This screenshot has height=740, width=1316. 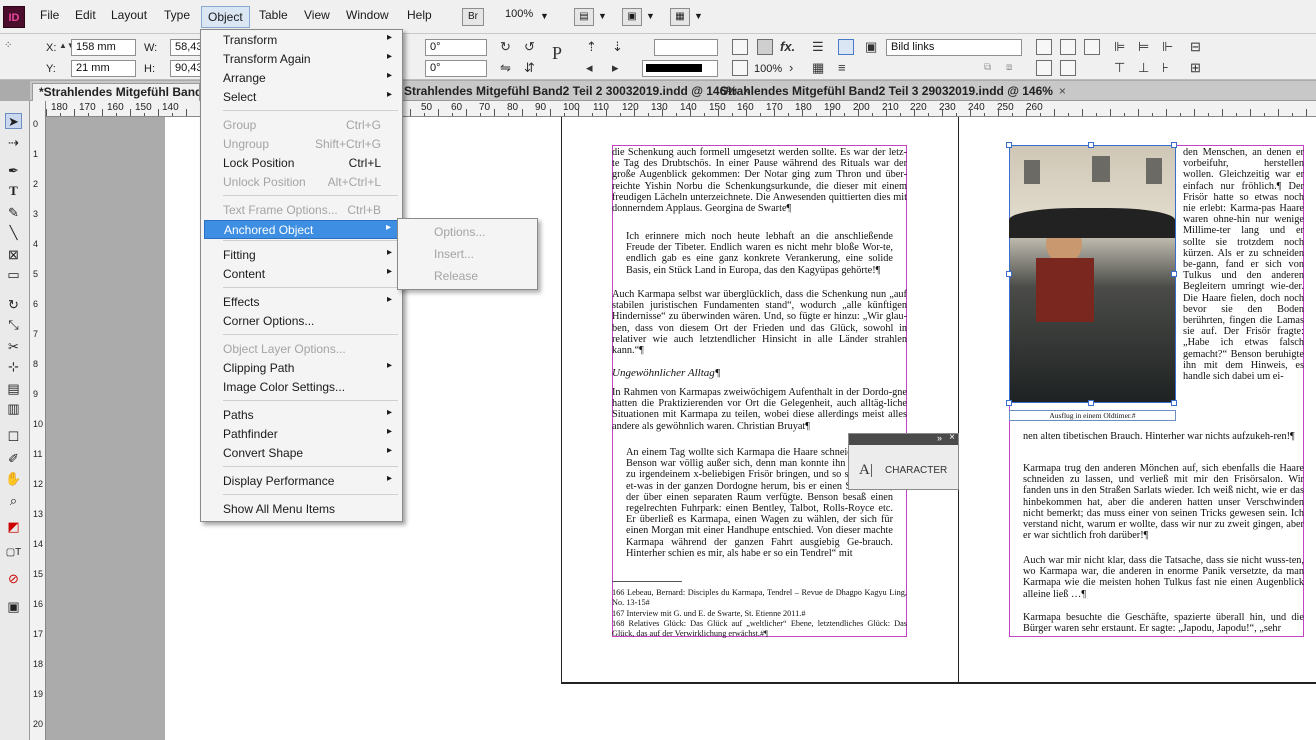 What do you see at coordinates (1062, 91) in the screenshot?
I see `tab-document-3-close-icon: ×` at bounding box center [1062, 91].